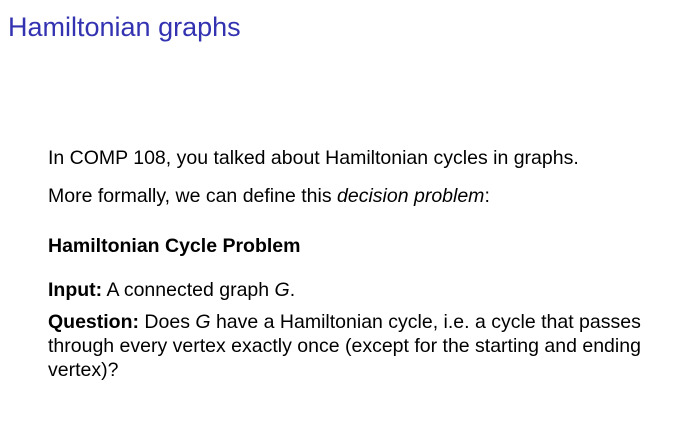  Describe the element at coordinates (188, 290) in the screenshot. I see `input-text-pre: A connected graph` at that location.